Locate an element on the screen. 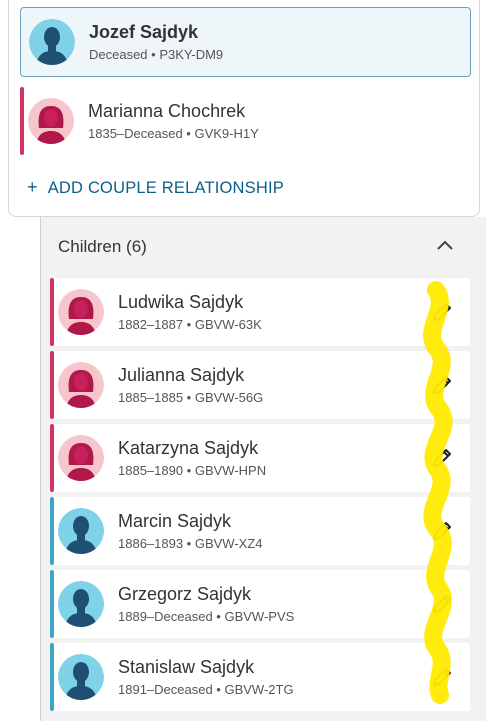 Image resolution: width=486 pixels, height=721 pixels. children-header: Children (6) is located at coordinates (102, 247).